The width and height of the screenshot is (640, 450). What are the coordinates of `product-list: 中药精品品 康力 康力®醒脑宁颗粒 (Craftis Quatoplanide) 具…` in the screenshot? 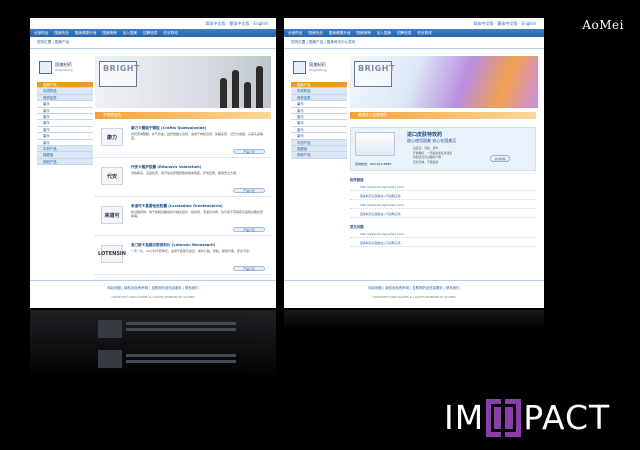 It's located at (183, 193).